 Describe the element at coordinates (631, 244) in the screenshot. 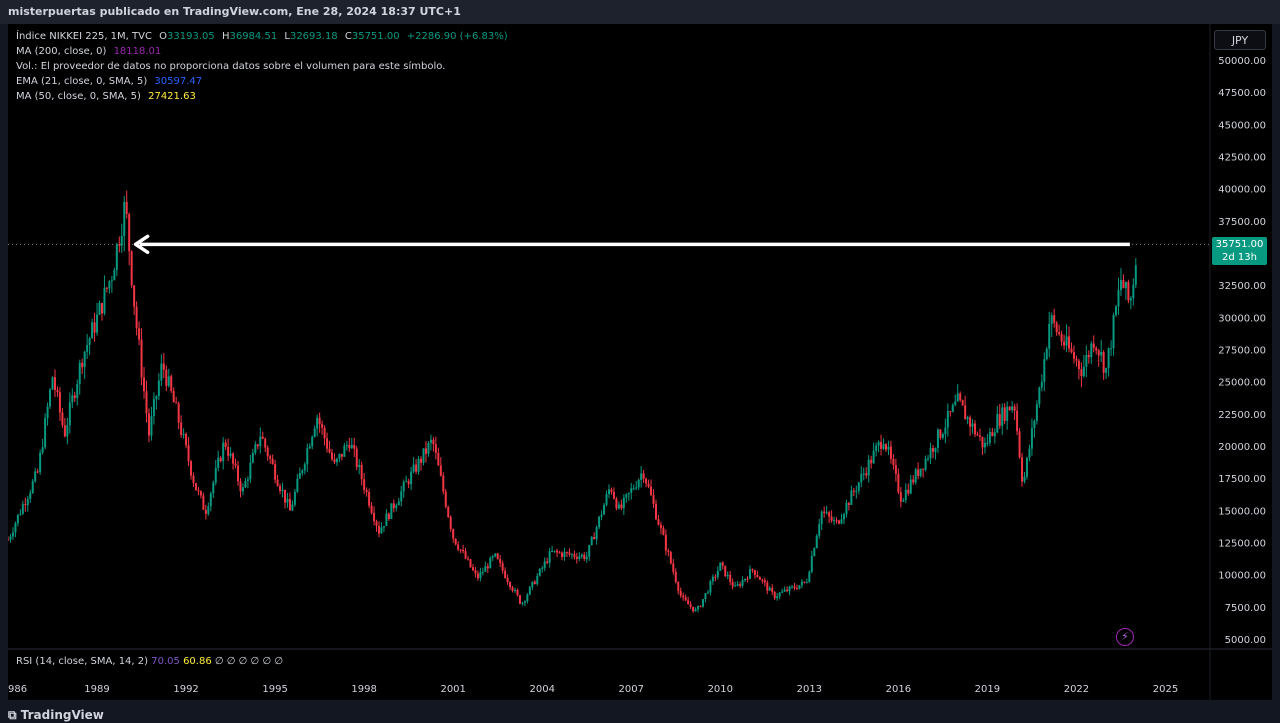

I see `arrow-annotation` at that location.